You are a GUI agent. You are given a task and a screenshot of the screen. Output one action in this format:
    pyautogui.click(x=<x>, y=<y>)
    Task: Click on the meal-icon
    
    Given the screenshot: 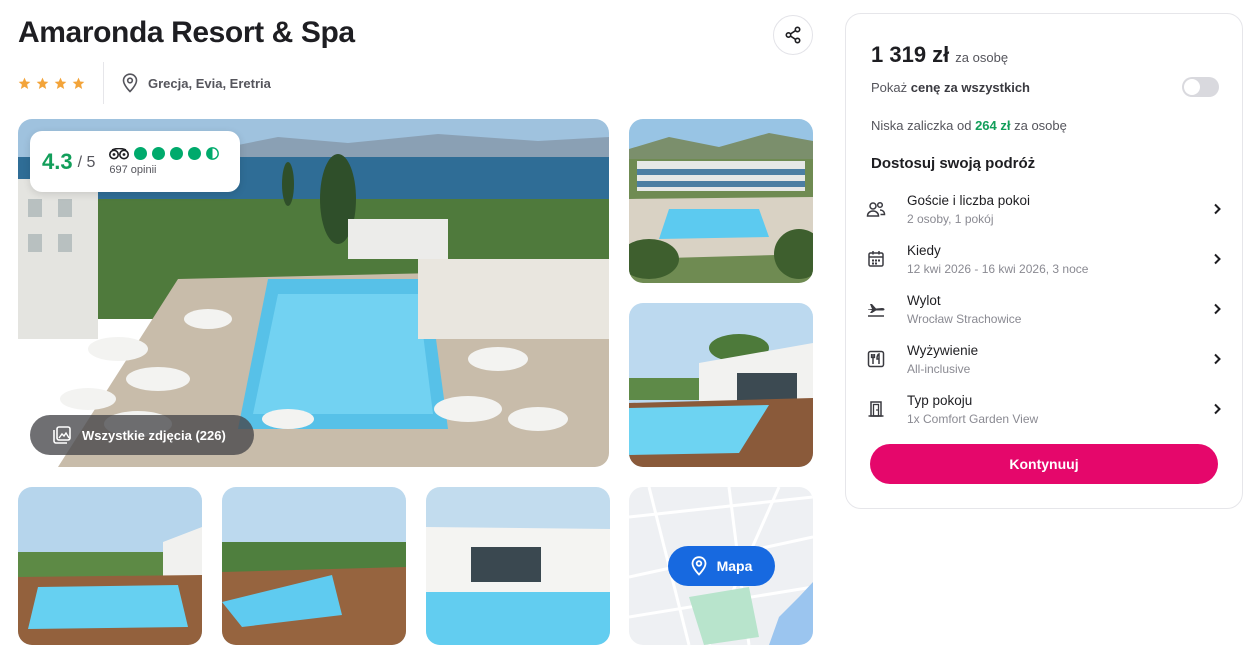 What is the action you would take?
    pyautogui.click(x=876, y=359)
    